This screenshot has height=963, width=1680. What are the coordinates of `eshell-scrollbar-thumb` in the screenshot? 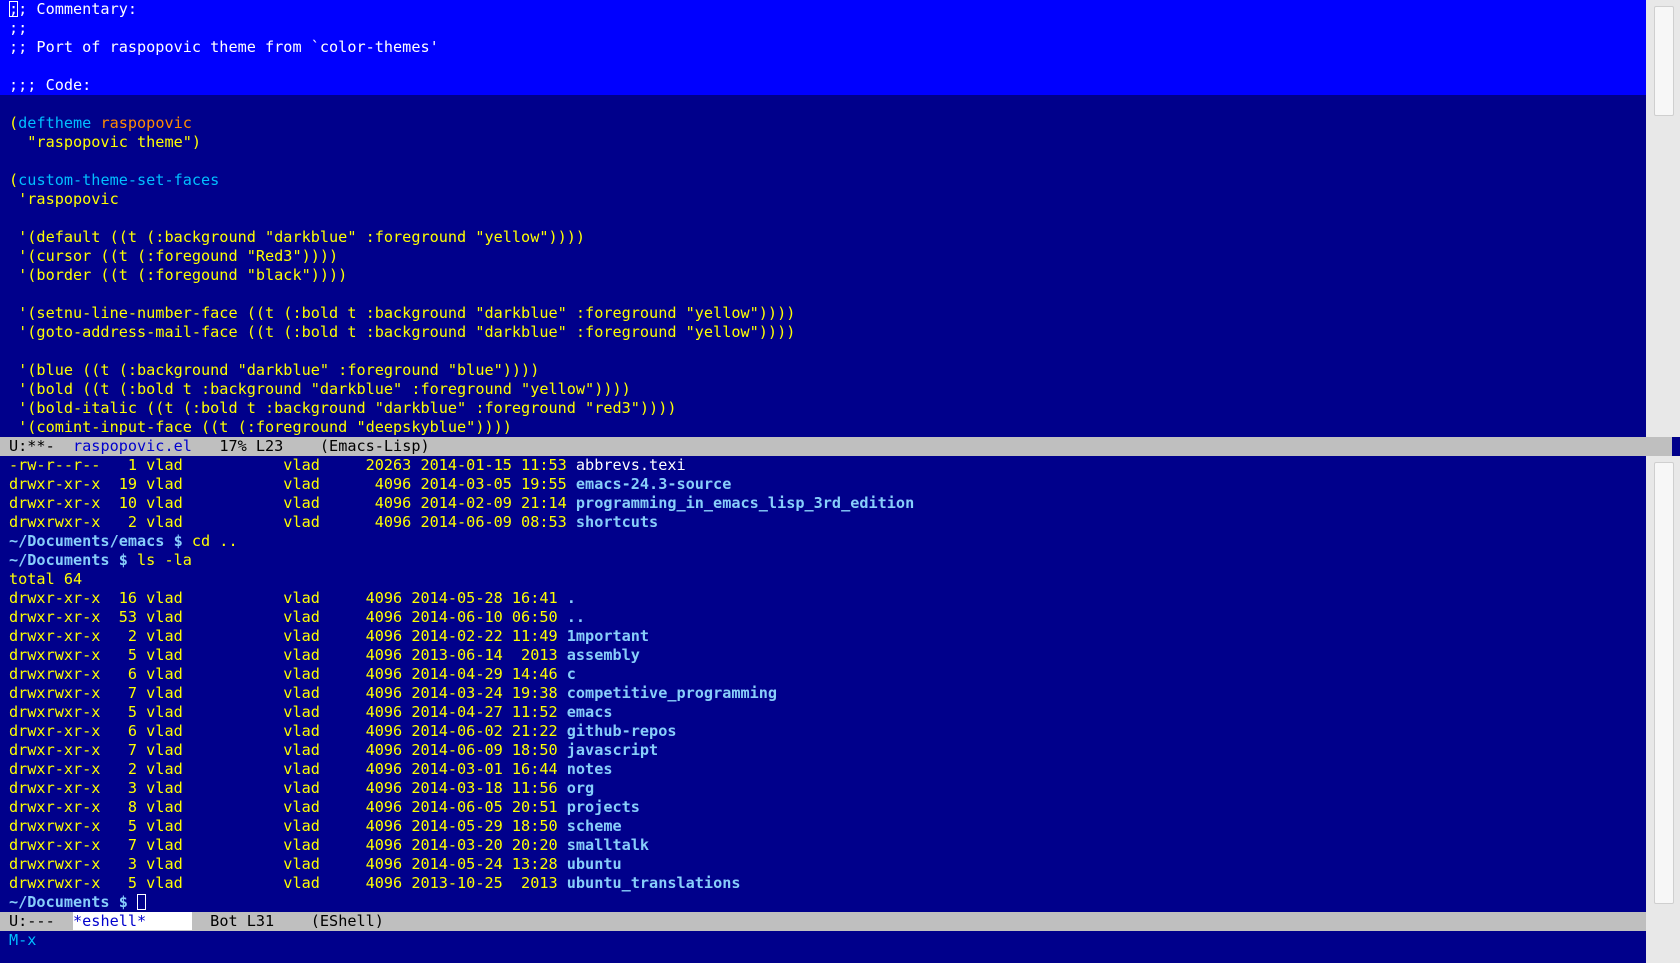 It's located at (1664, 683).